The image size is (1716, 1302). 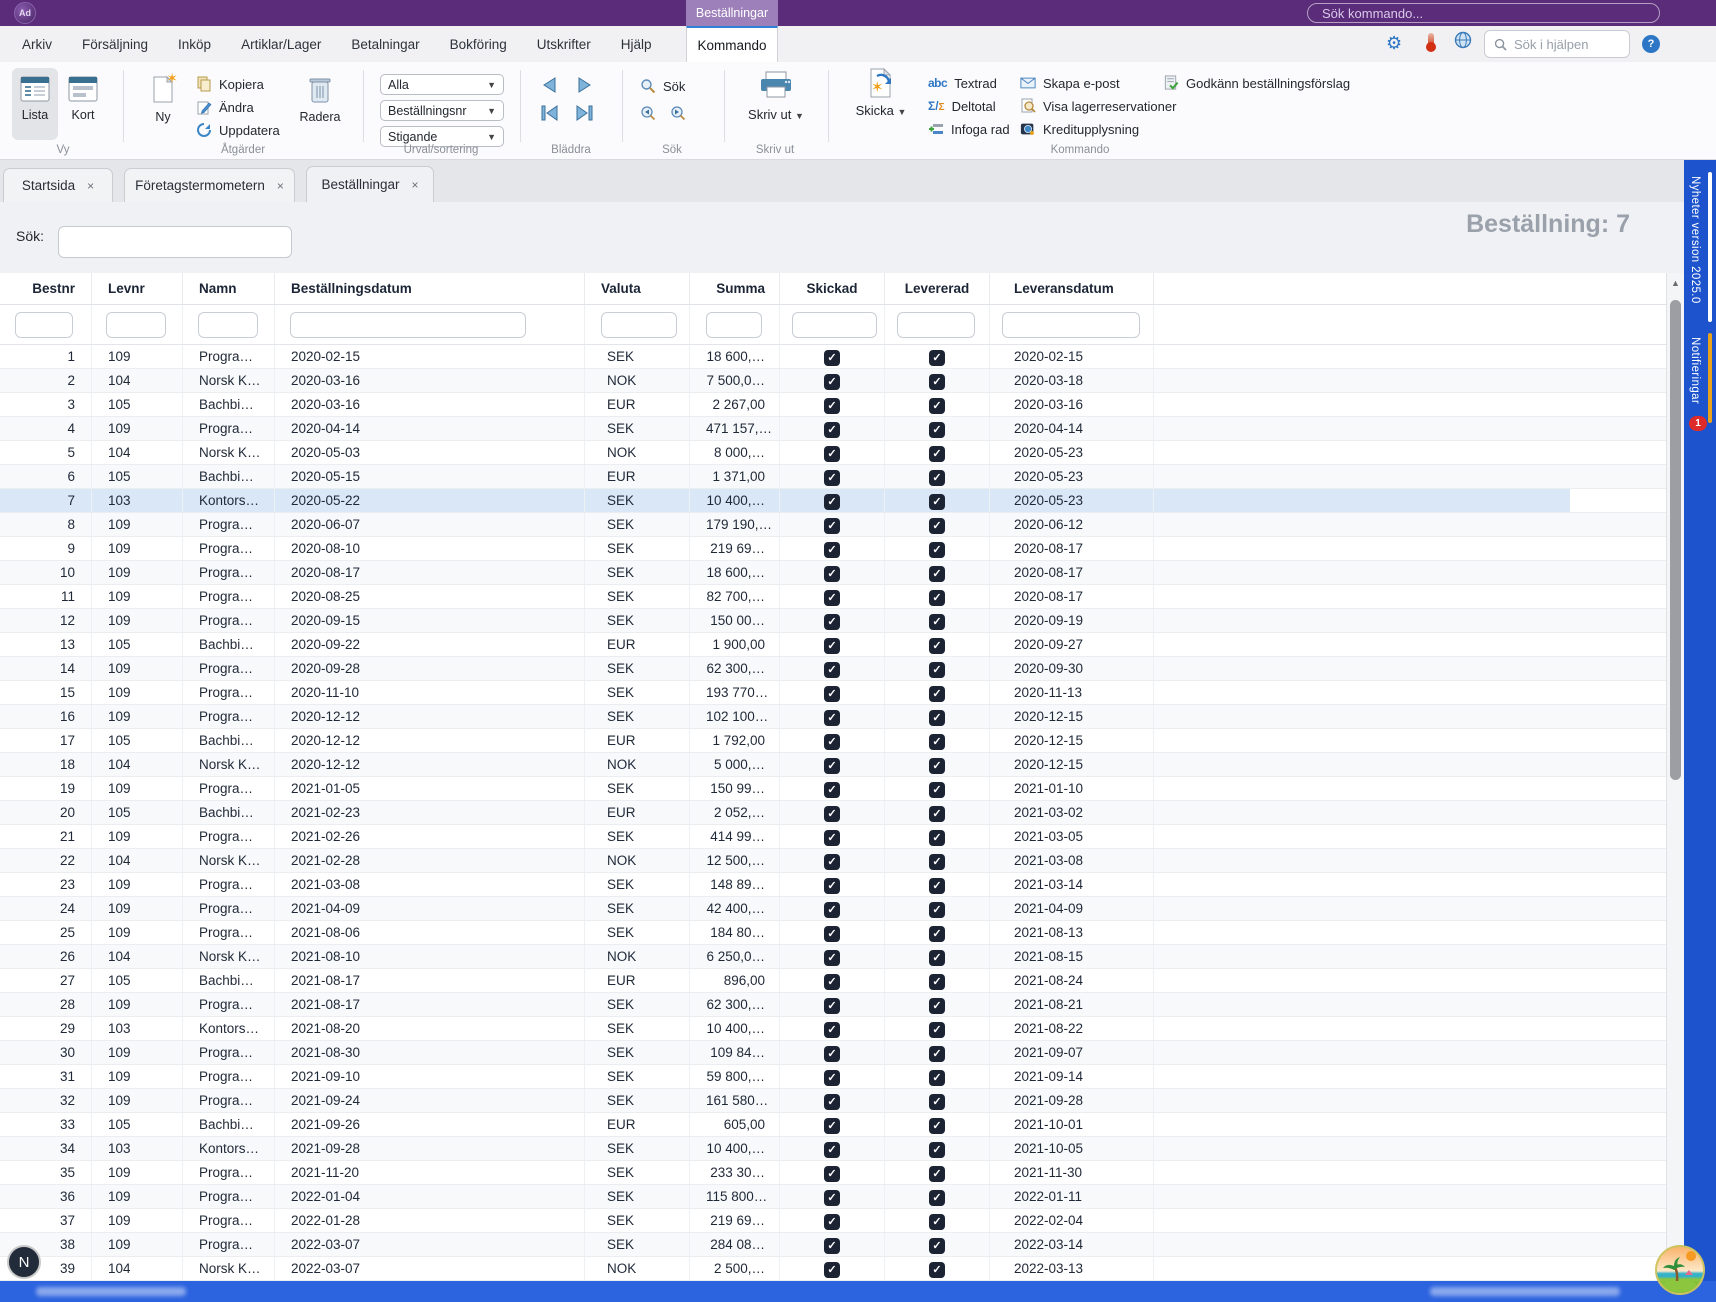 I want to click on menu-item-utskrifter: Utskrifter, so click(x=564, y=44).